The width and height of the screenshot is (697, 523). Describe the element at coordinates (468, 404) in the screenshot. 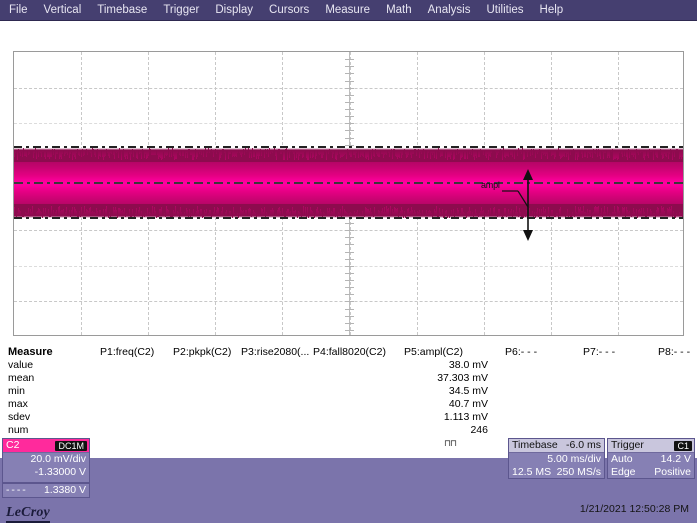

I see `measure-cell-p5-max: 40.7 mV` at that location.